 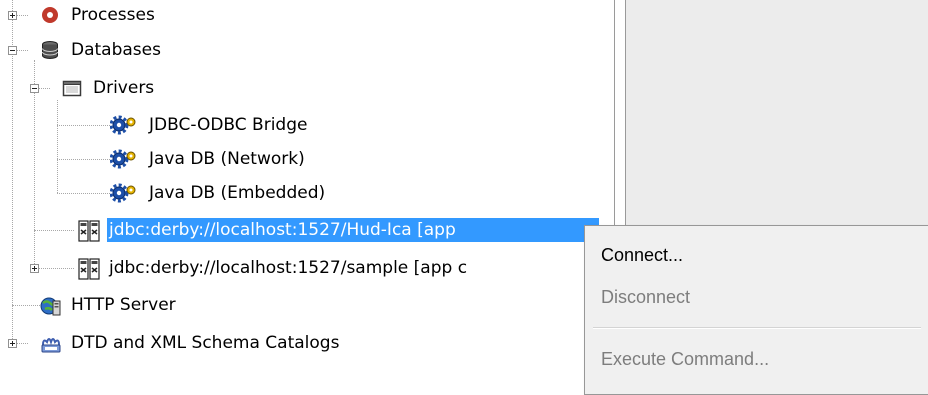 What do you see at coordinates (50, 305) in the screenshot?
I see `http-server-icon` at bounding box center [50, 305].